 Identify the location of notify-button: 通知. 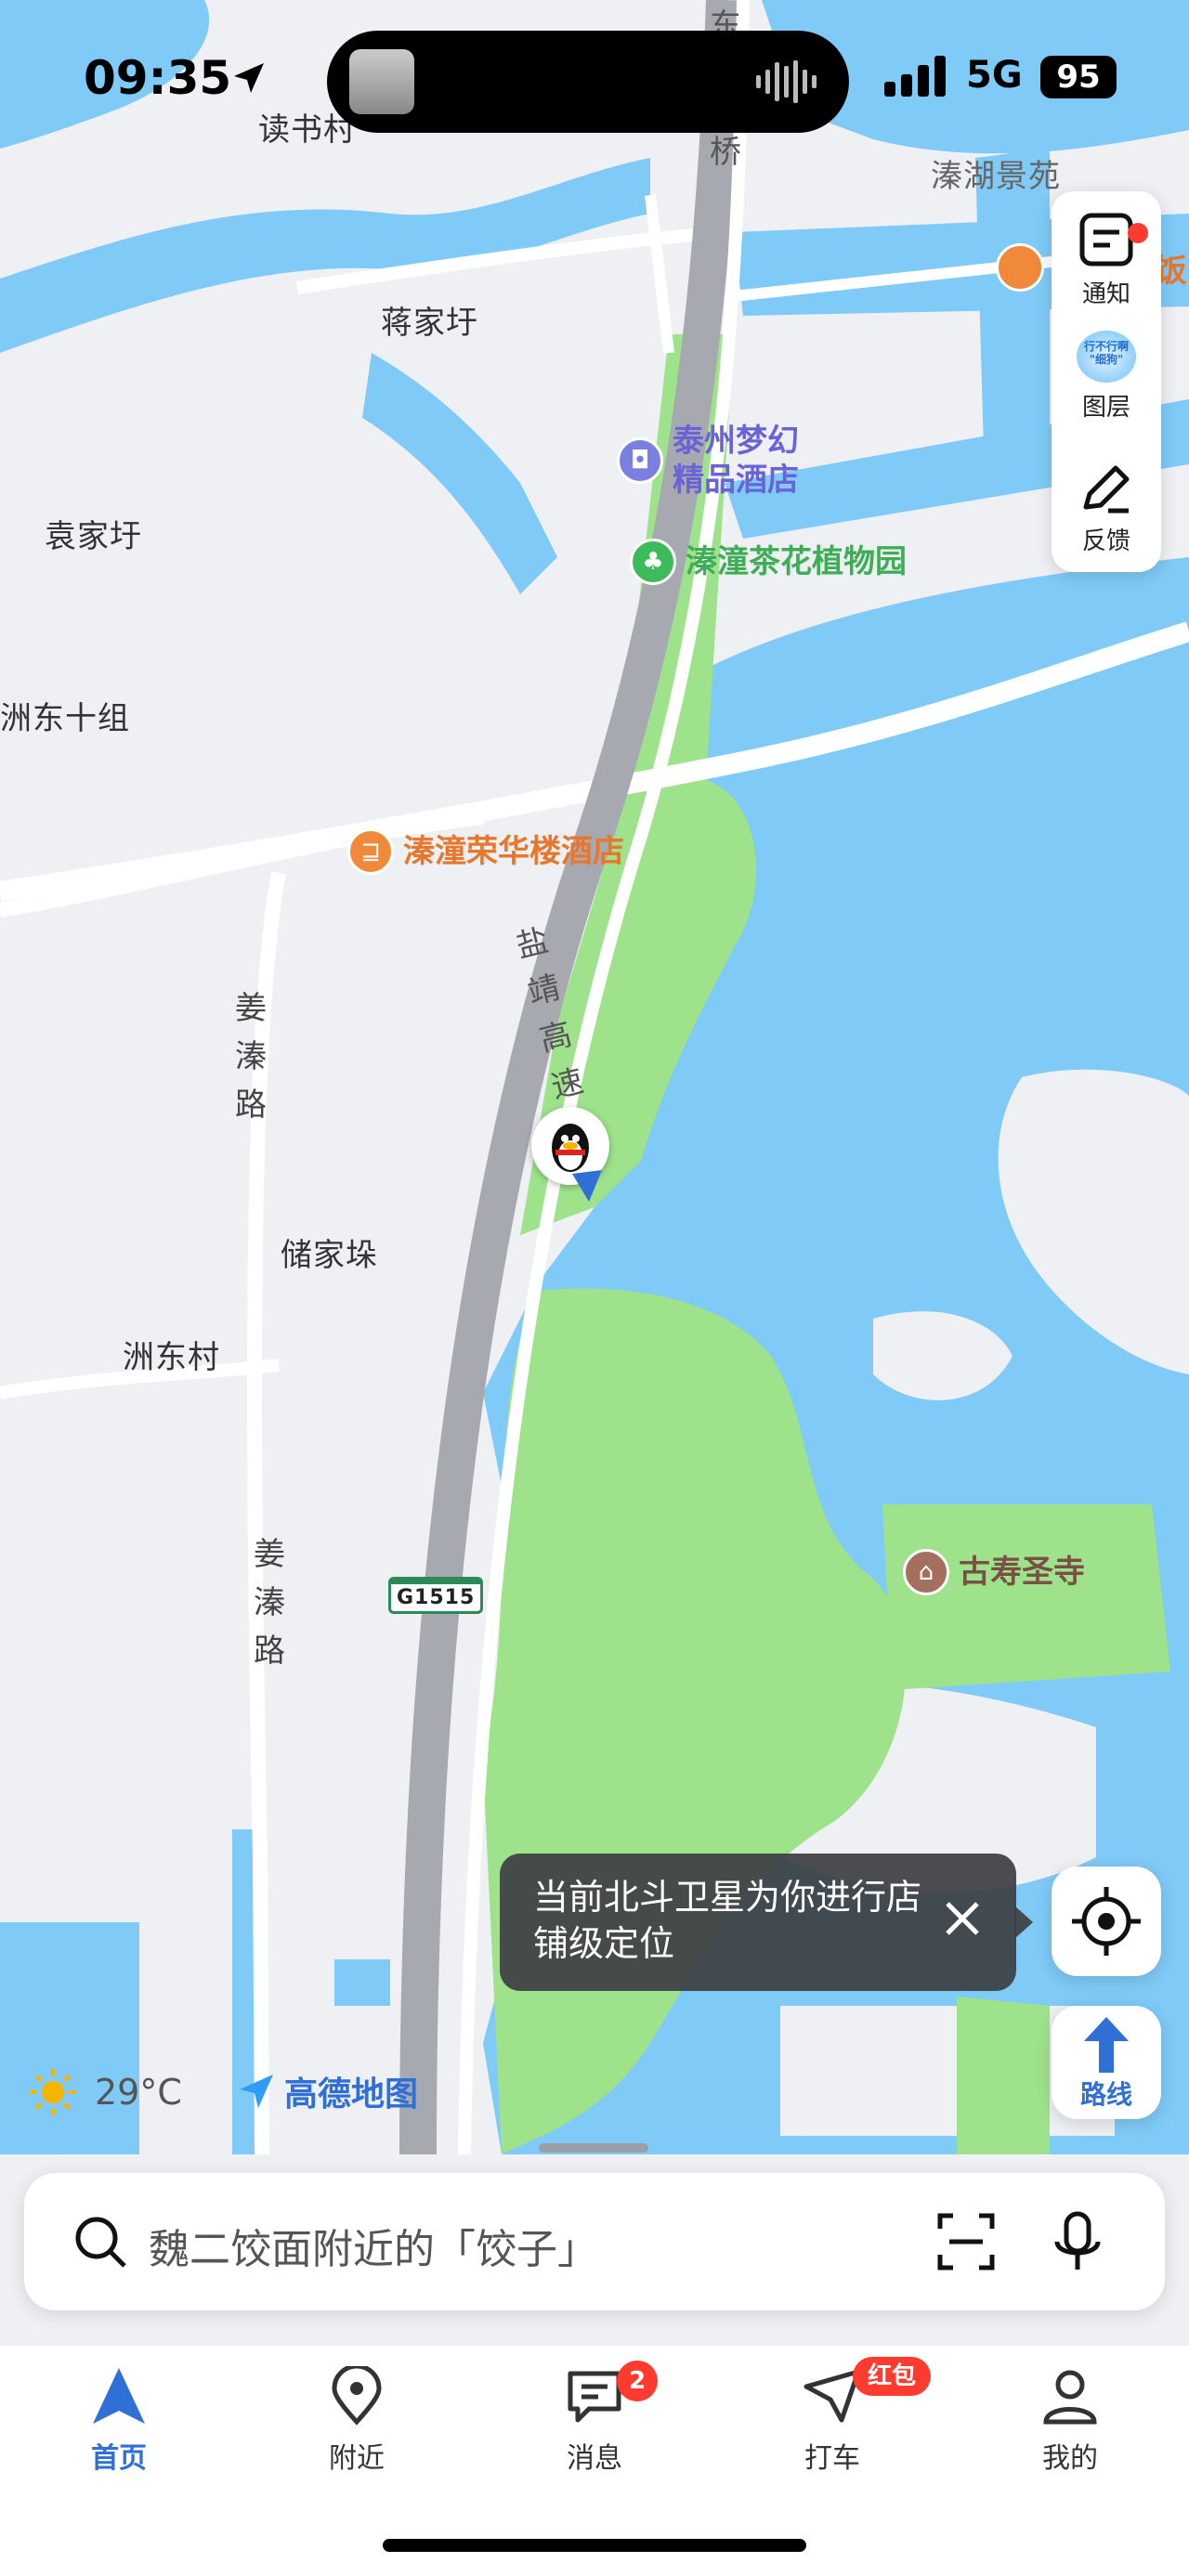
(1106, 259).